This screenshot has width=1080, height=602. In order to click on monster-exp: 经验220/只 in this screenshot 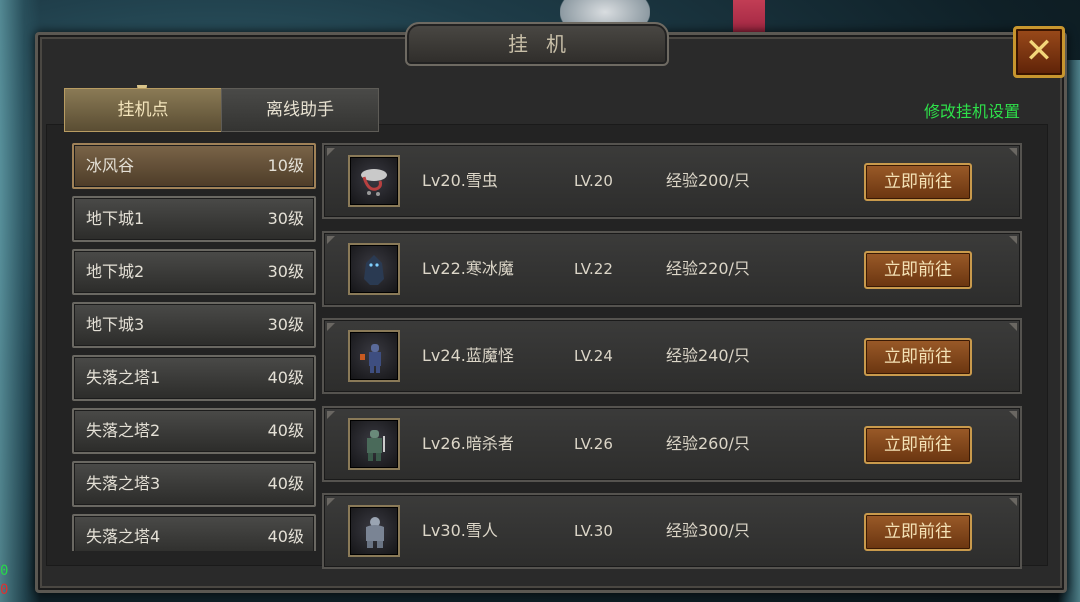, I will do `click(708, 268)`.